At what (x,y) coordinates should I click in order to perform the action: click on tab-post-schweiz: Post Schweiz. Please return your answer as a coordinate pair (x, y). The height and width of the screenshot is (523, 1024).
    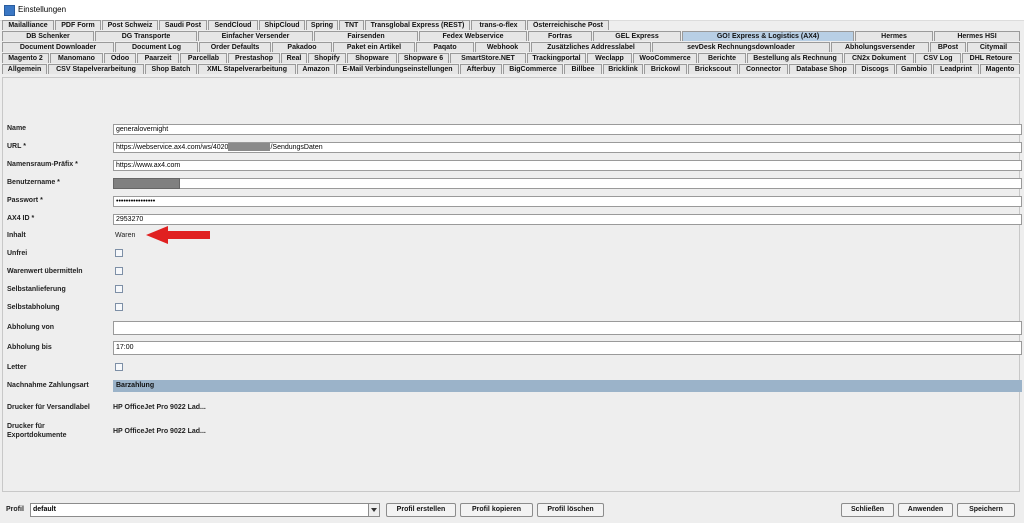
    Looking at the image, I should click on (130, 25).